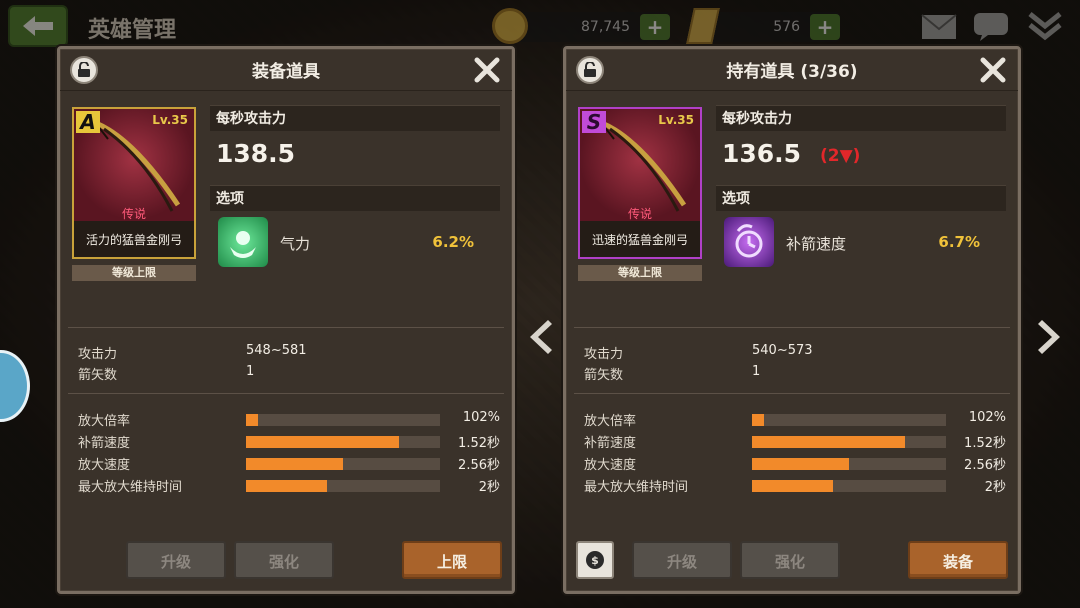 Image resolution: width=1080 pixels, height=608 pixels. Describe the element at coordinates (132, 30) in the screenshot. I see `page-title: 英雄管理` at that location.